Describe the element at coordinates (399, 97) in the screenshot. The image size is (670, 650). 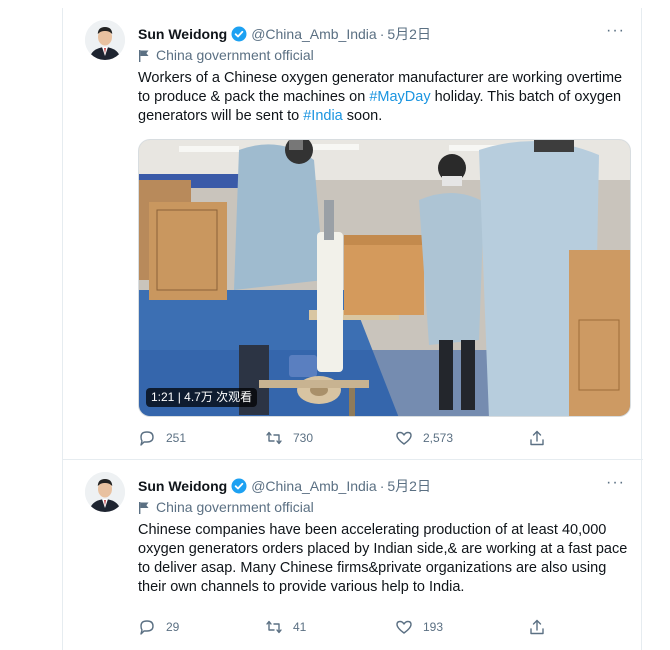
I see `hashtag-link: #MayDay` at that location.